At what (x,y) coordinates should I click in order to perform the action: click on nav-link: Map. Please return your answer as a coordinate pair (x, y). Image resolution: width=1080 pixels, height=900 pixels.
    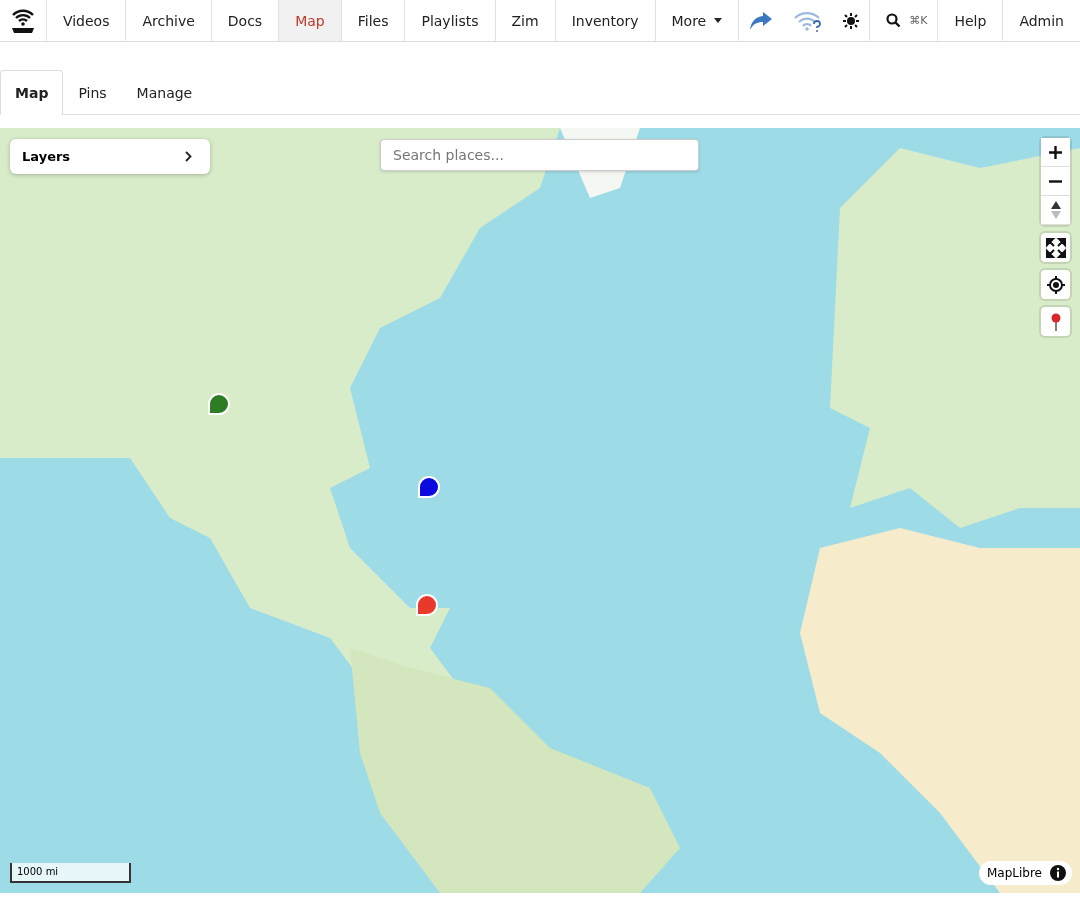
    Looking at the image, I should click on (310, 20).